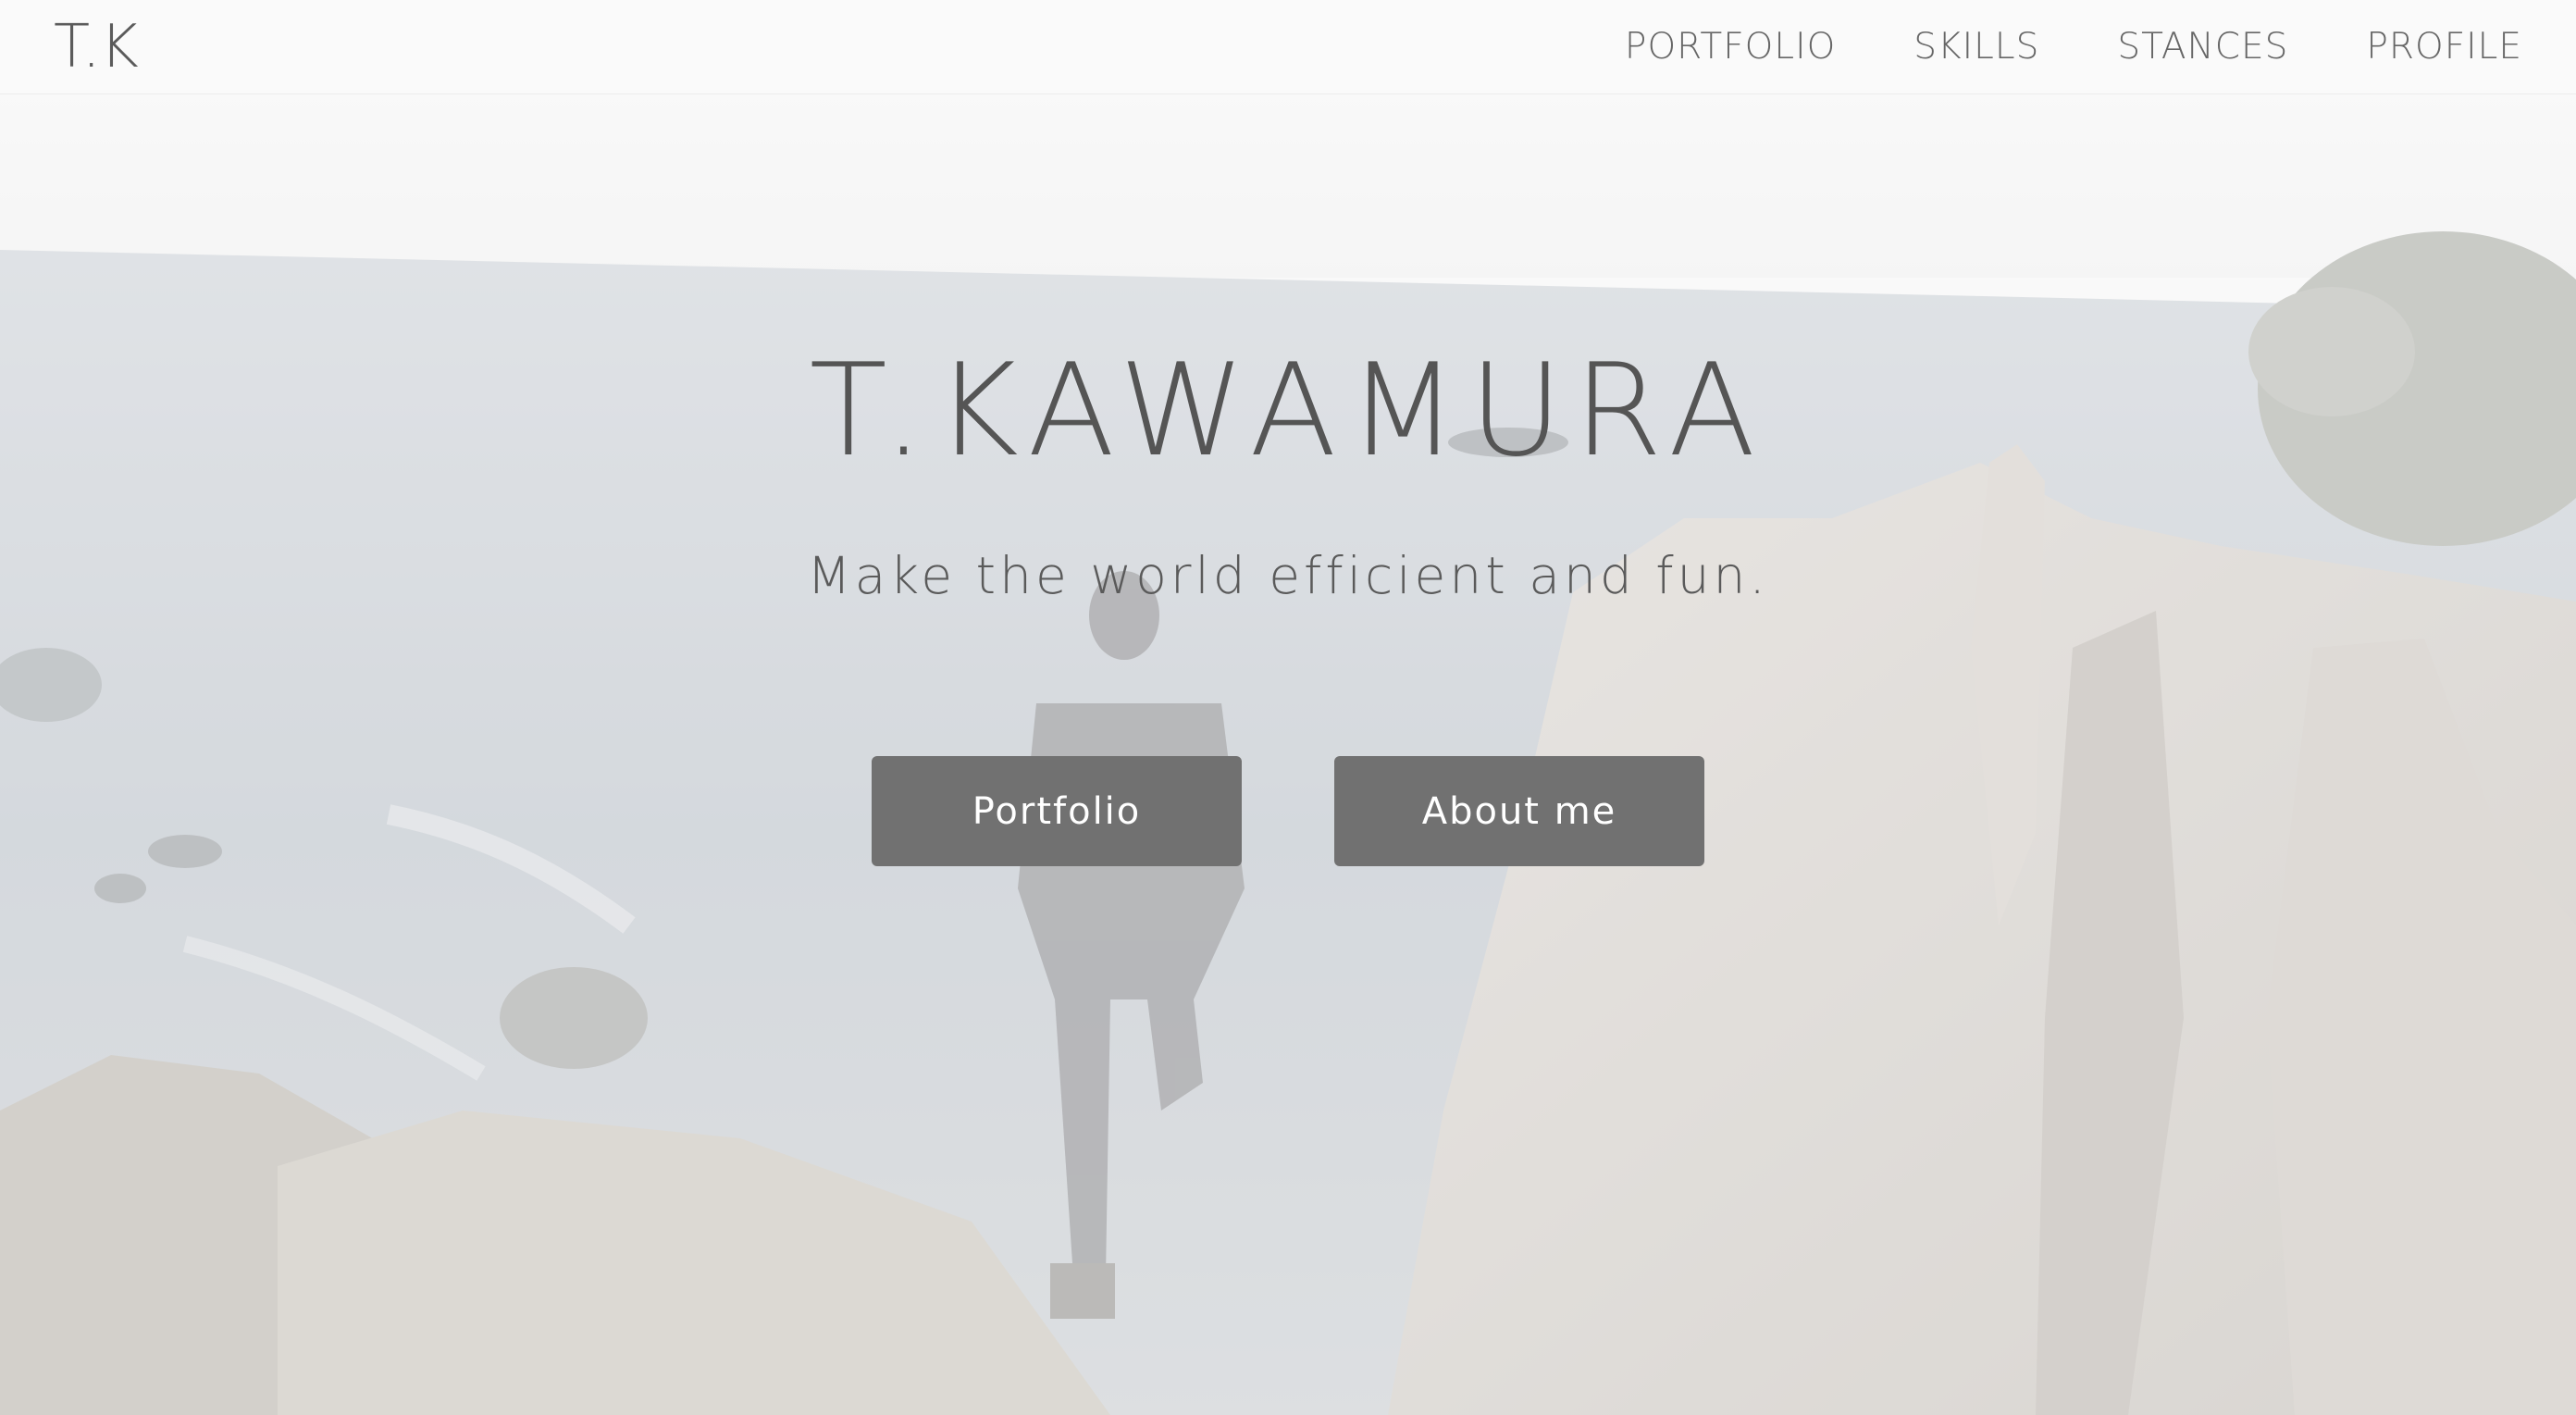 The width and height of the screenshot is (2576, 1415). Describe the element at coordinates (1288, 575) in the screenshot. I see `hero-subtitle: Make the world efficient and fun.` at that location.